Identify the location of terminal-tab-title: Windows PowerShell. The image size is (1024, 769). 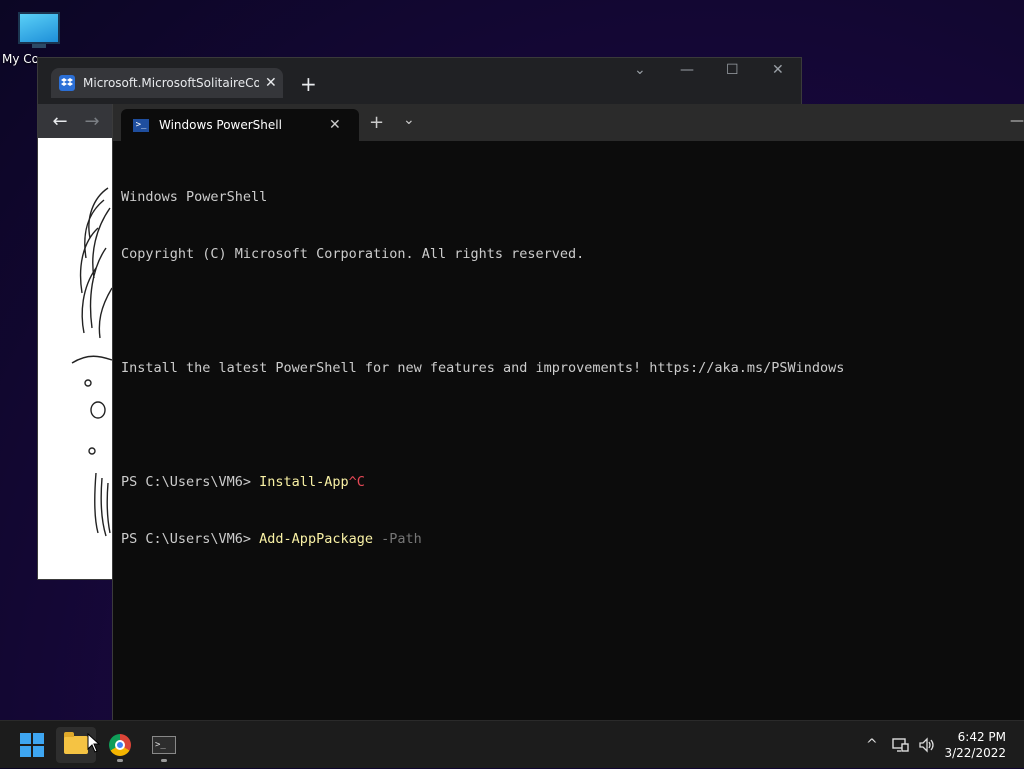
(220, 125).